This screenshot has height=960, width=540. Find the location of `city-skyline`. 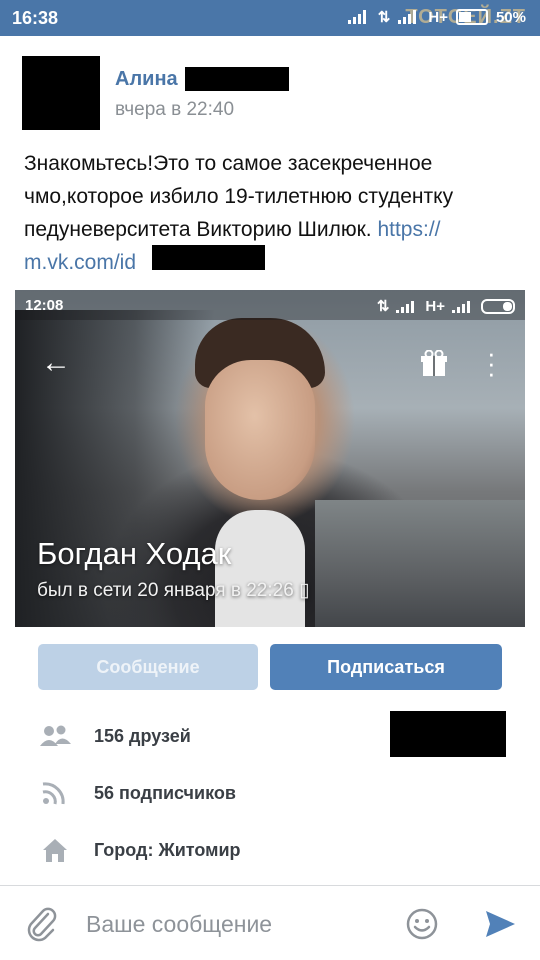

city-skyline is located at coordinates (420, 563).